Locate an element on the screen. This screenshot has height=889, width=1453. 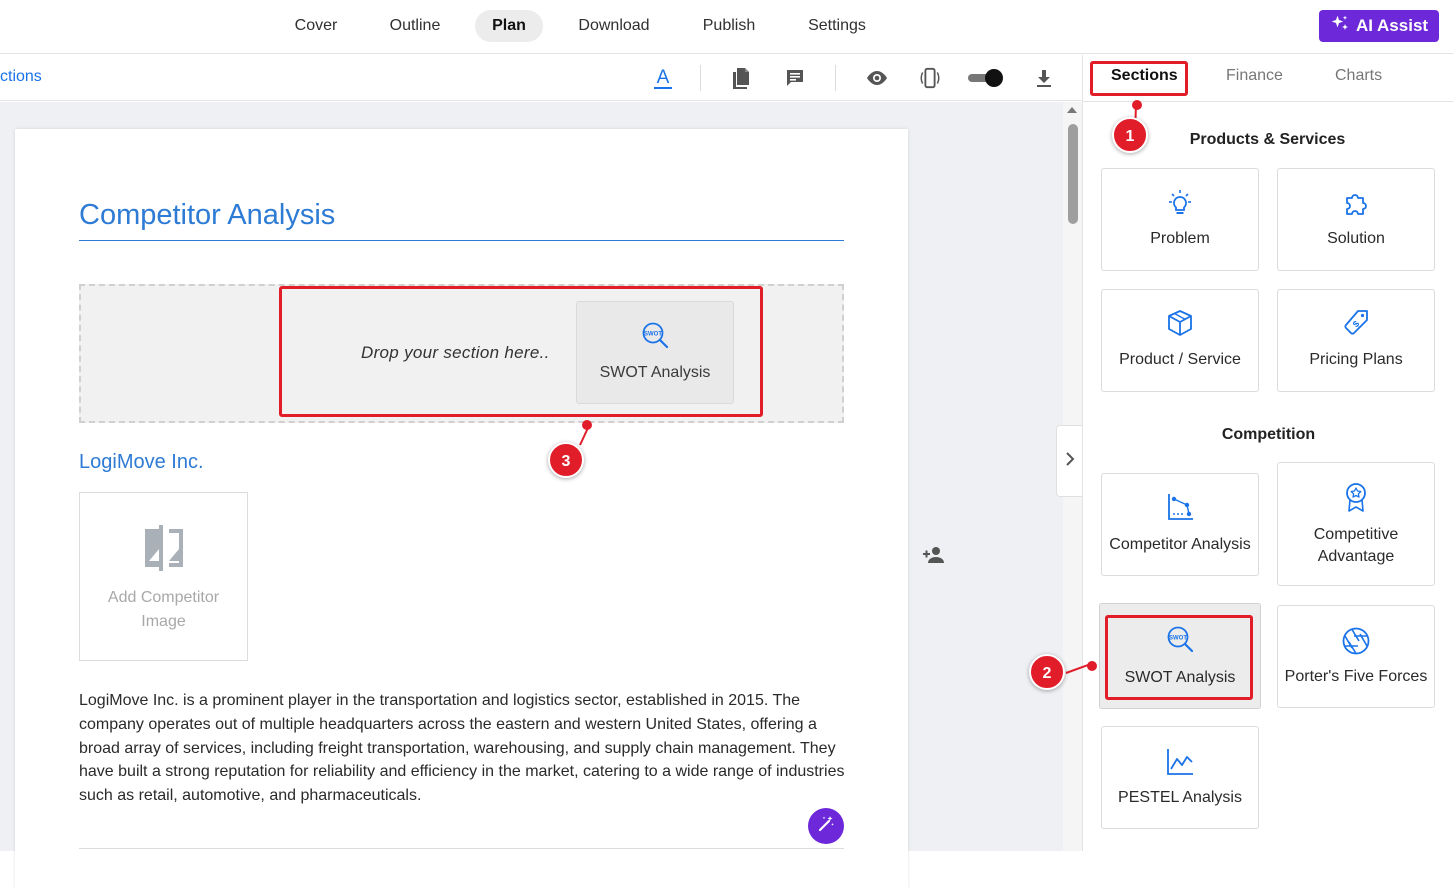
ai-assist-button: AI Assist is located at coordinates (1379, 26).